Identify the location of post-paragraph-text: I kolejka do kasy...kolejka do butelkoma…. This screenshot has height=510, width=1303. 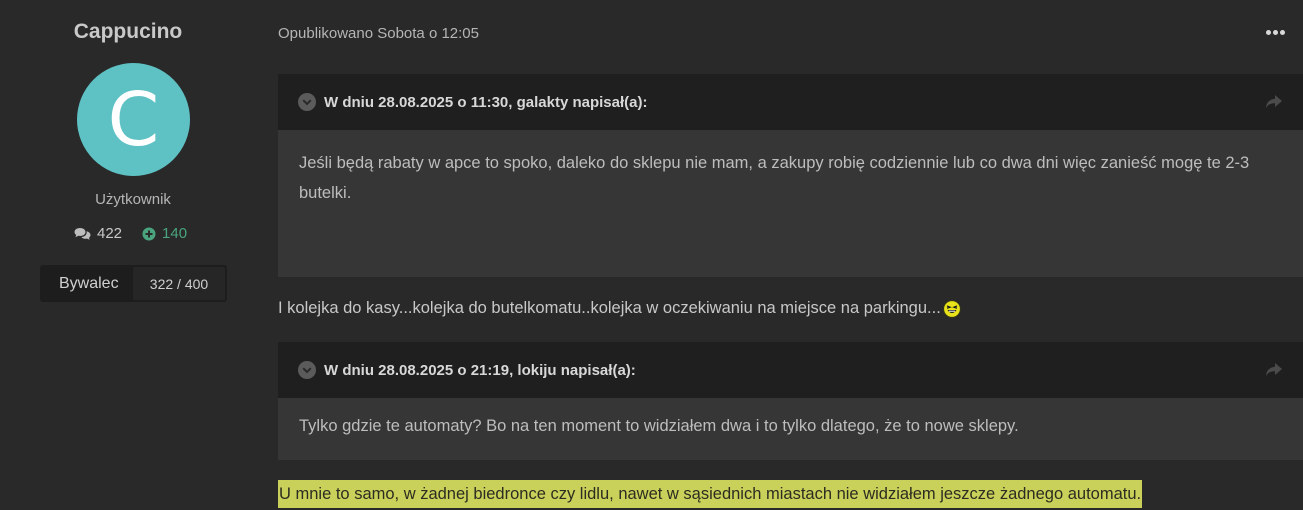
(609, 308).